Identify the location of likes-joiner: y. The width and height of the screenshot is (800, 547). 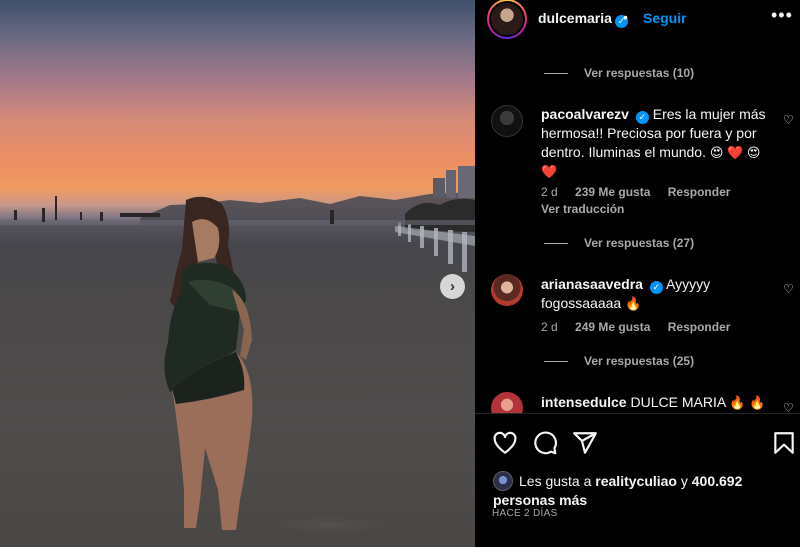
(684, 481).